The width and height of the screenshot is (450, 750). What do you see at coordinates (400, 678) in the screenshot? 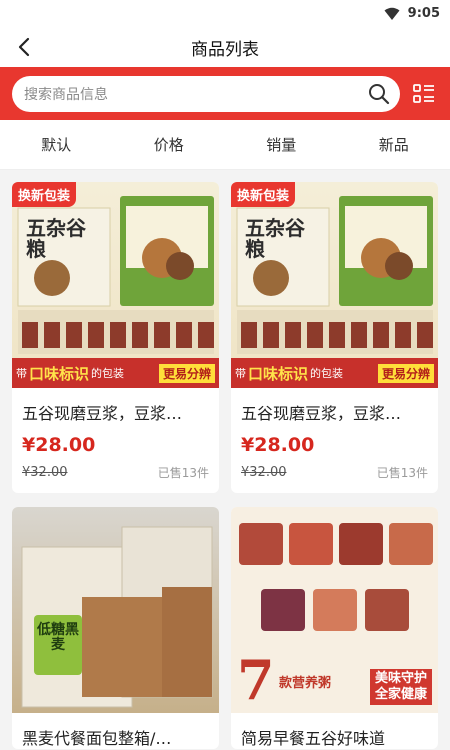
I see `motto-line-1: 美味守护` at bounding box center [400, 678].